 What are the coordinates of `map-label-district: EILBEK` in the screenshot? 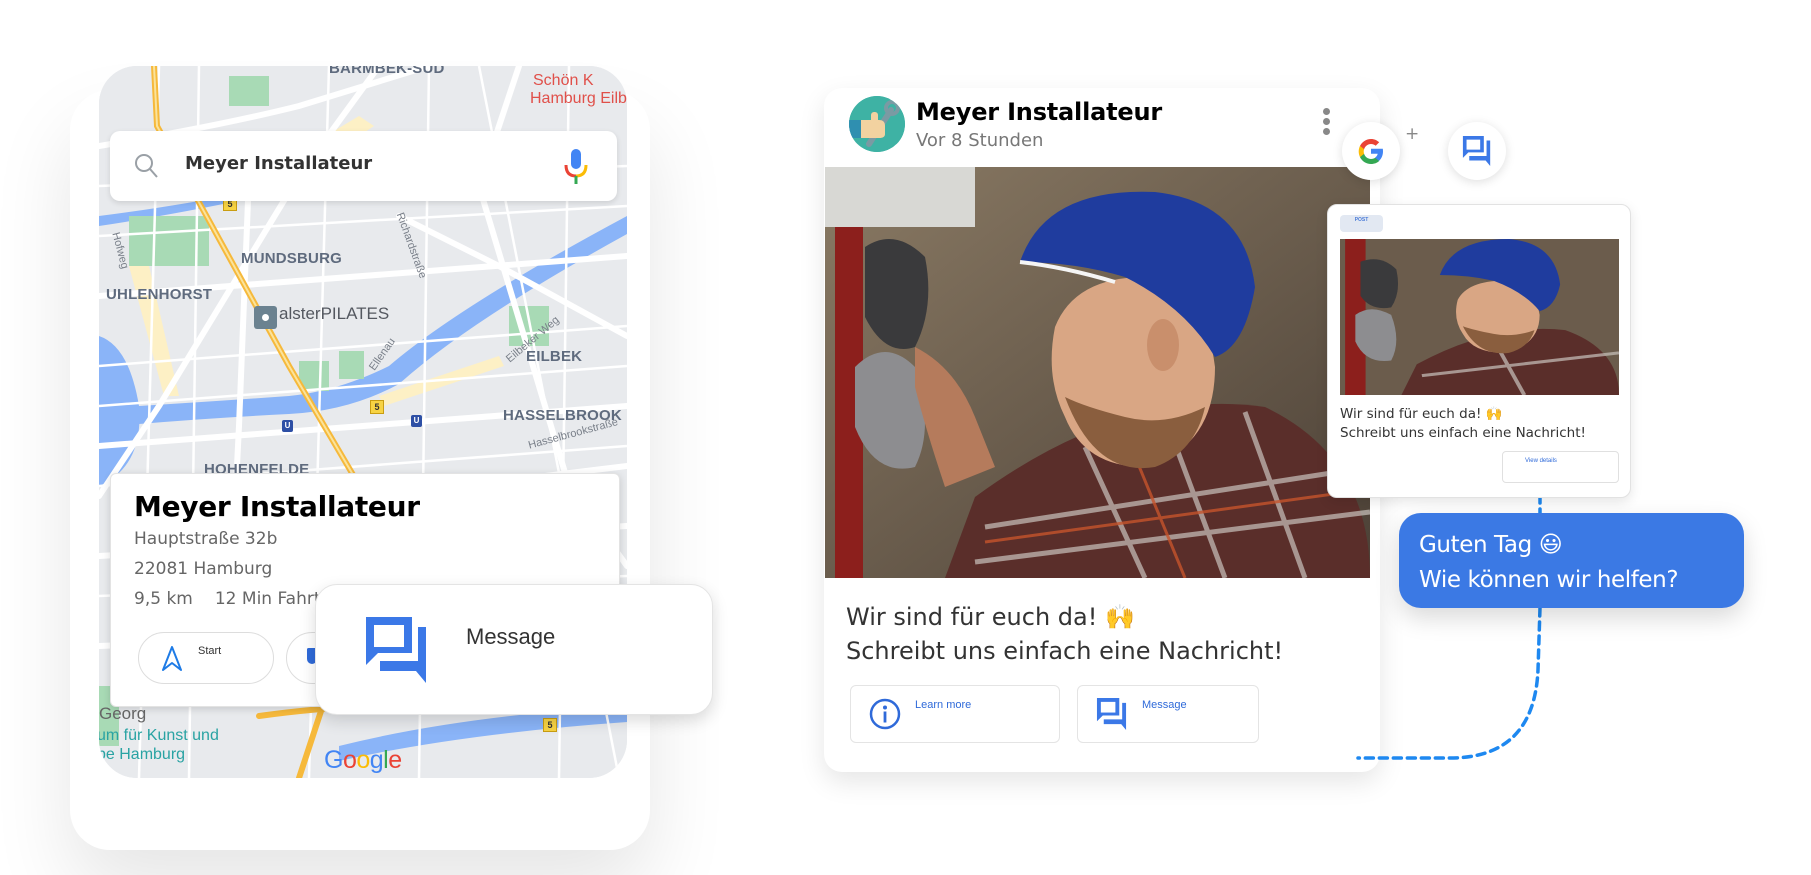 It's located at (554, 356).